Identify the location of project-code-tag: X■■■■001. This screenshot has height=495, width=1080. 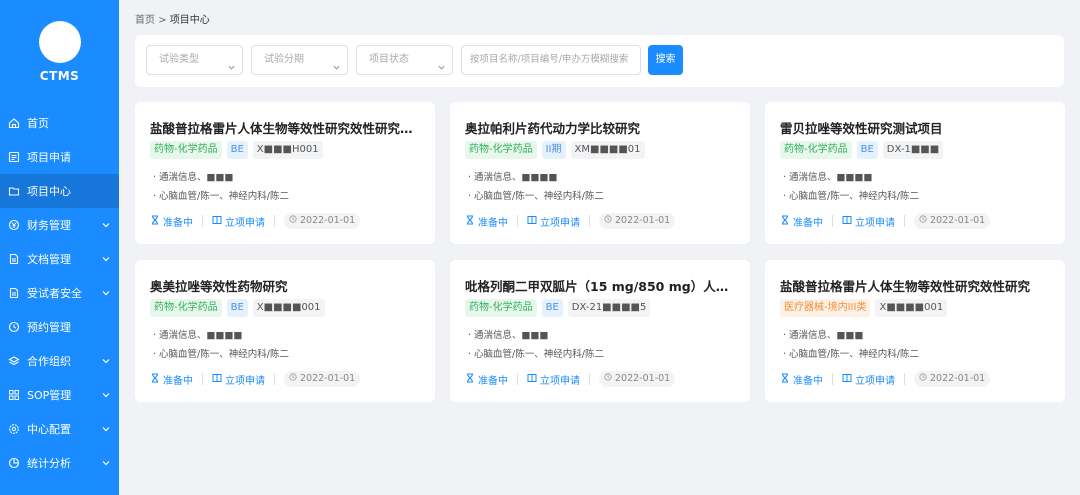
(288, 308).